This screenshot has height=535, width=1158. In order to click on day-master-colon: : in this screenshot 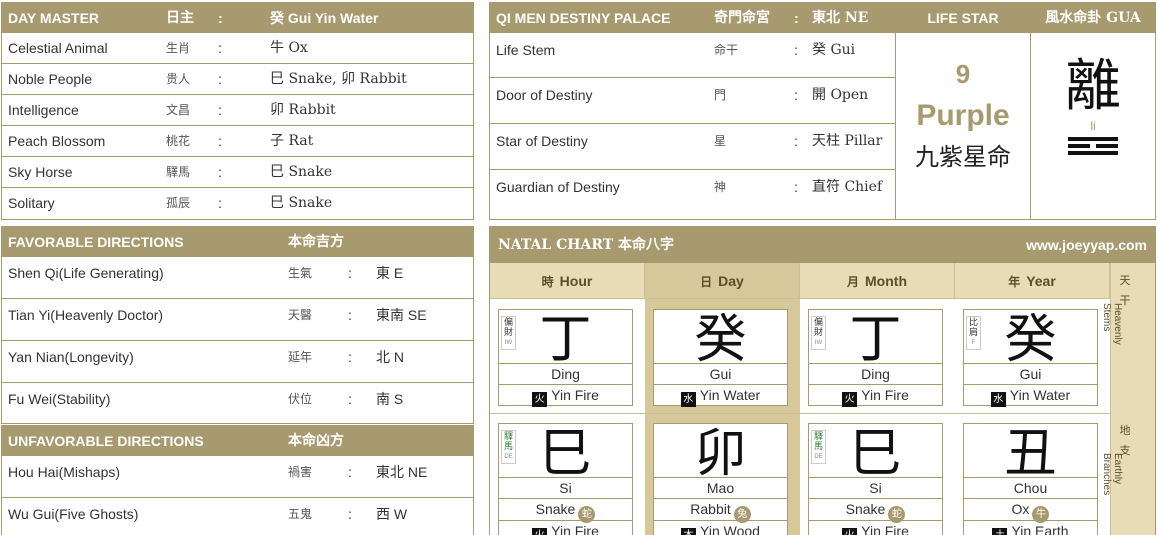, I will do `click(220, 18)`.